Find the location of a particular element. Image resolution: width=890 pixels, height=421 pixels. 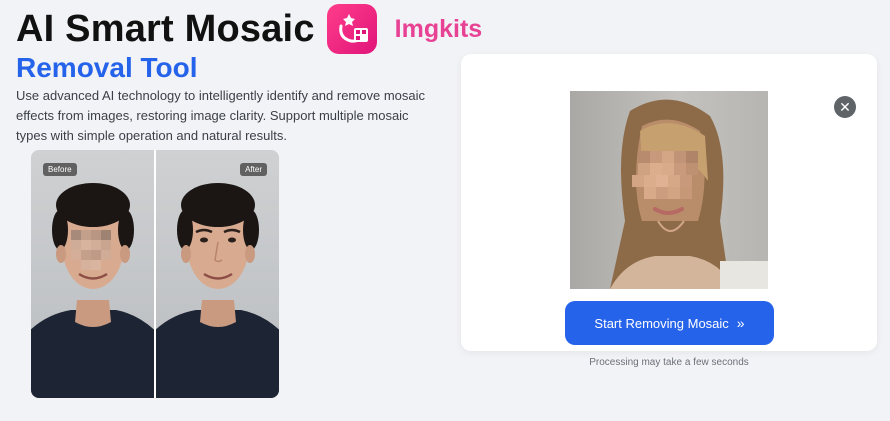

processing-note: Processing may take a few seconds is located at coordinates (669, 362).